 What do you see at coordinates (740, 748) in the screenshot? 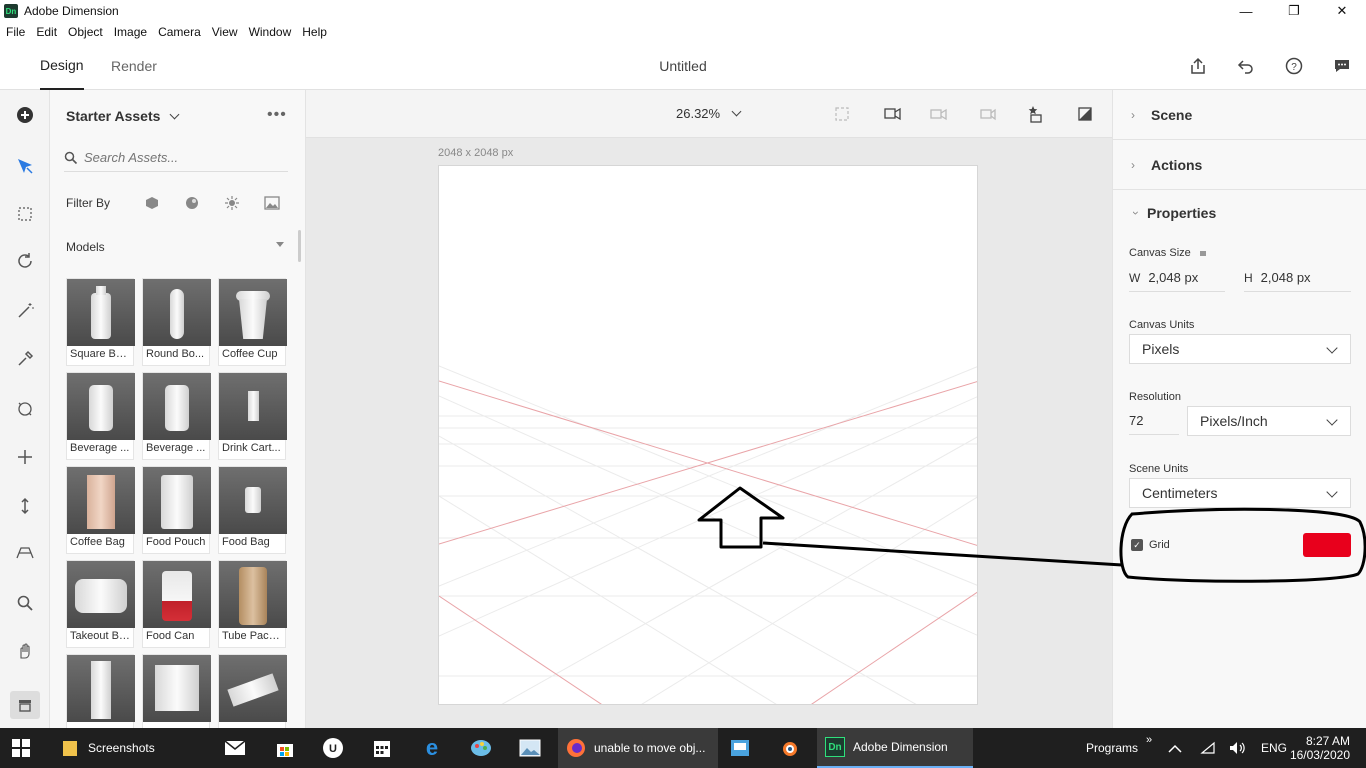
I see `desktop-app-icon` at bounding box center [740, 748].